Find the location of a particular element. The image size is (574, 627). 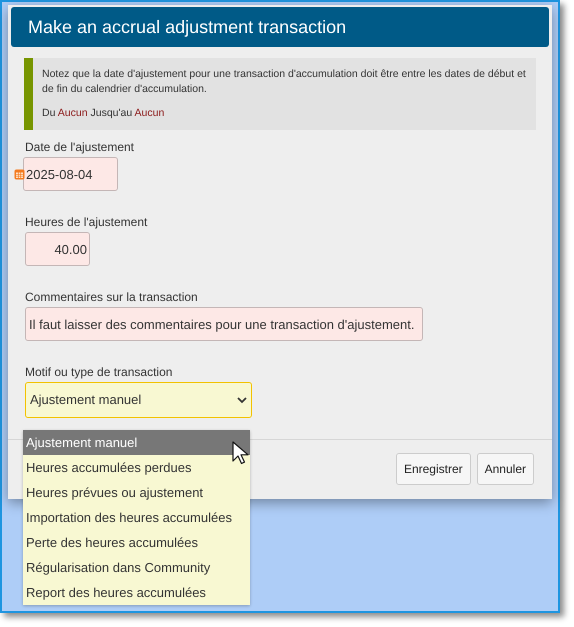

dropdown-option: Report des heures accumulées is located at coordinates (136, 592).